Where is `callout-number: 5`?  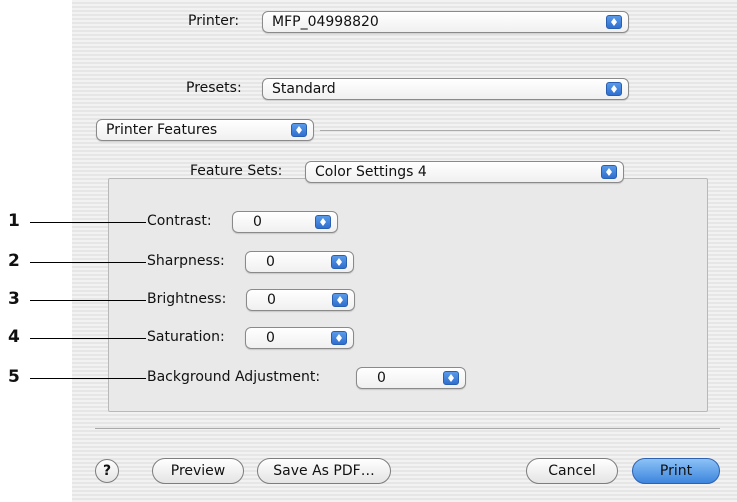
callout-number: 5 is located at coordinates (14, 377).